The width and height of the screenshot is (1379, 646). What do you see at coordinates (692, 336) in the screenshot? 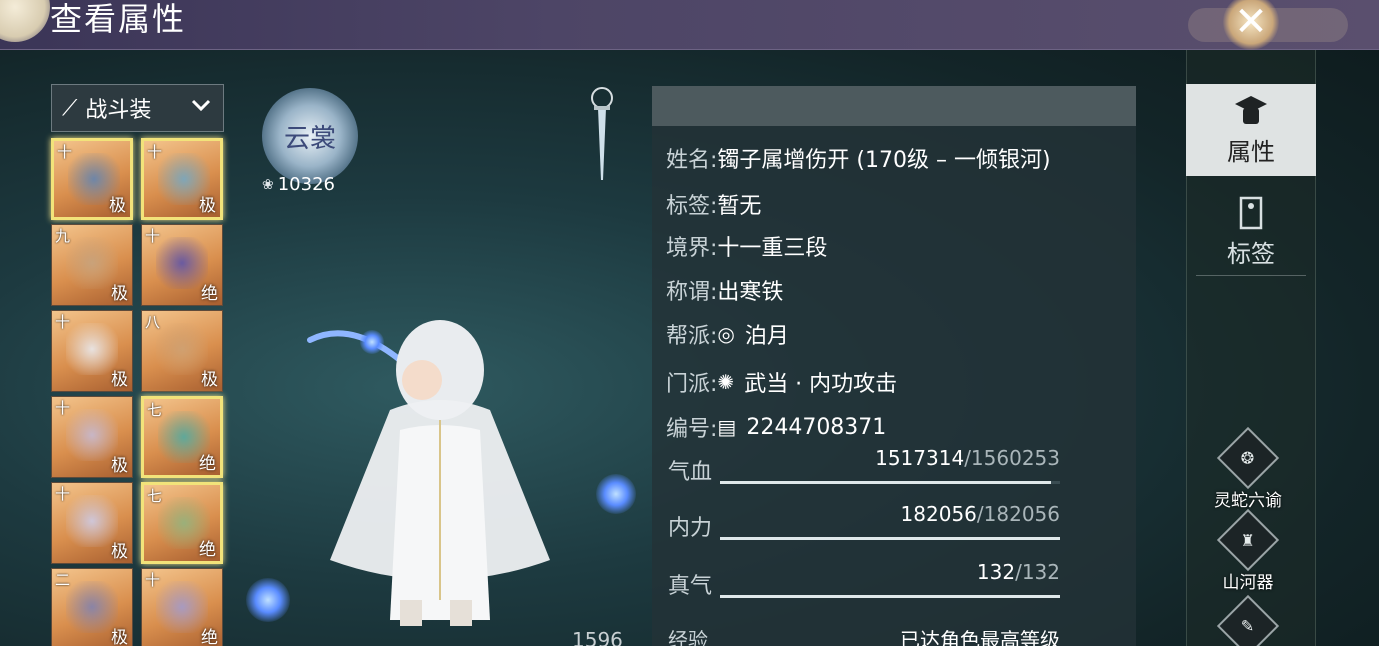
I see `guild-key: 帮派:` at bounding box center [692, 336].